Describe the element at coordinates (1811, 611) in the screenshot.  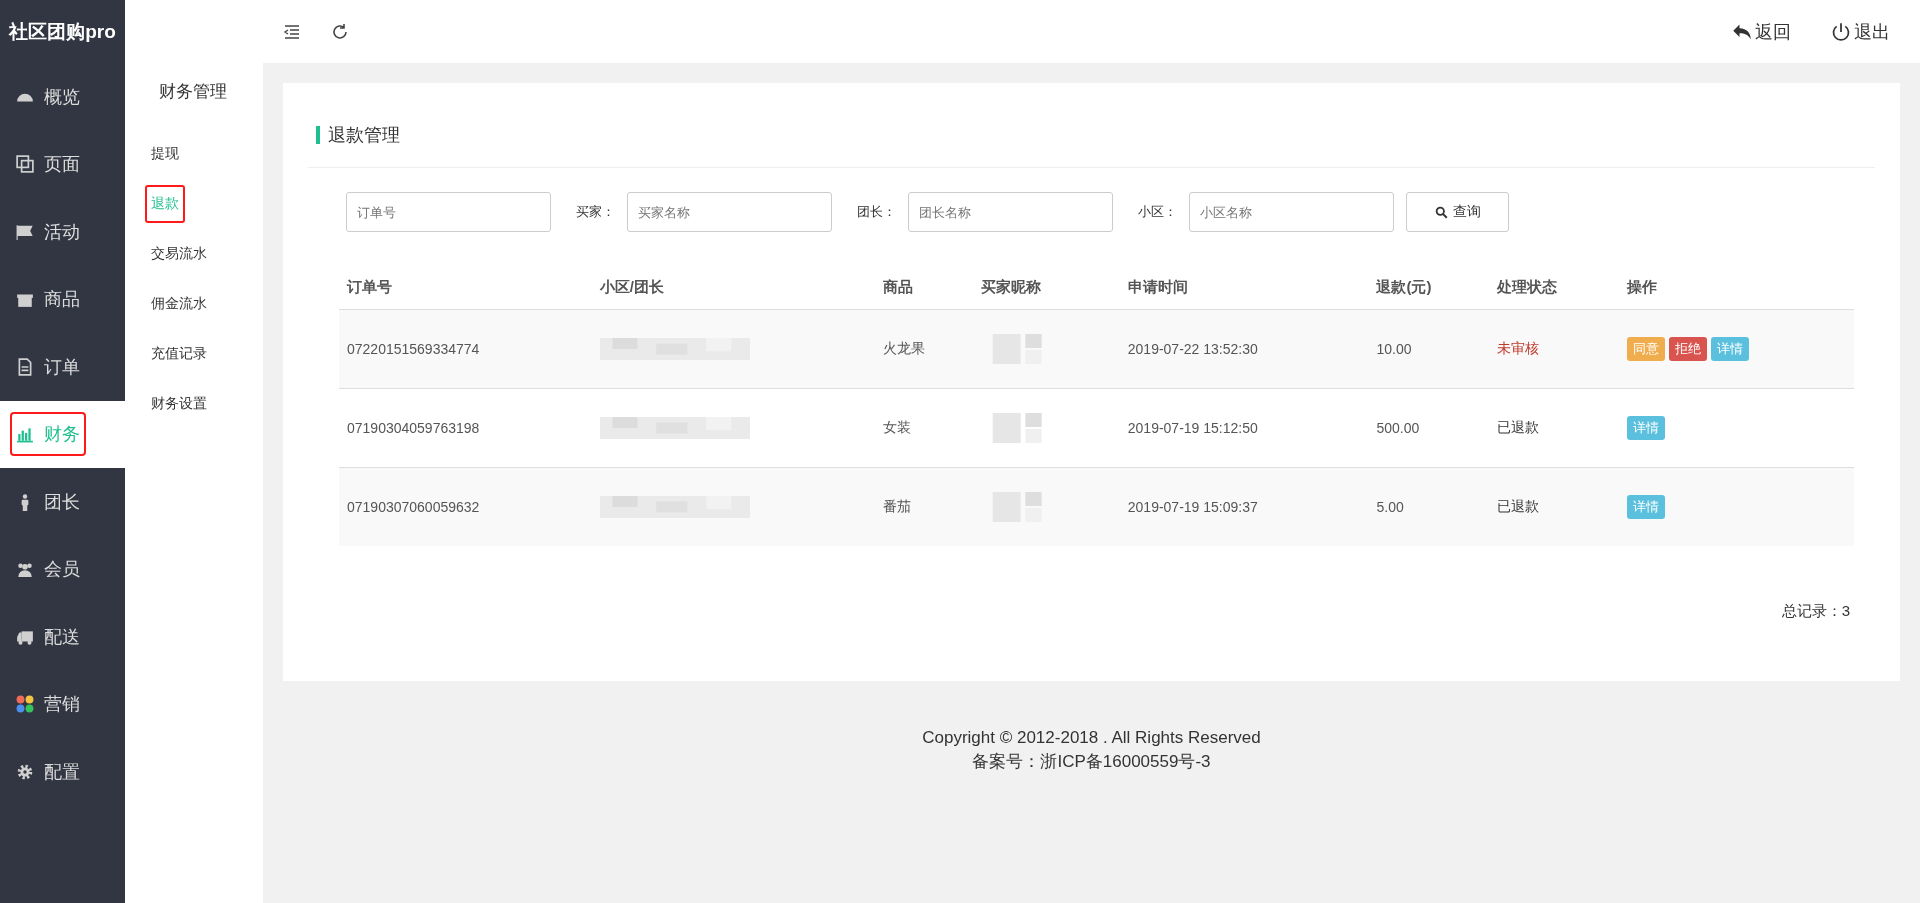
I see `total-label: 总记录：` at that location.